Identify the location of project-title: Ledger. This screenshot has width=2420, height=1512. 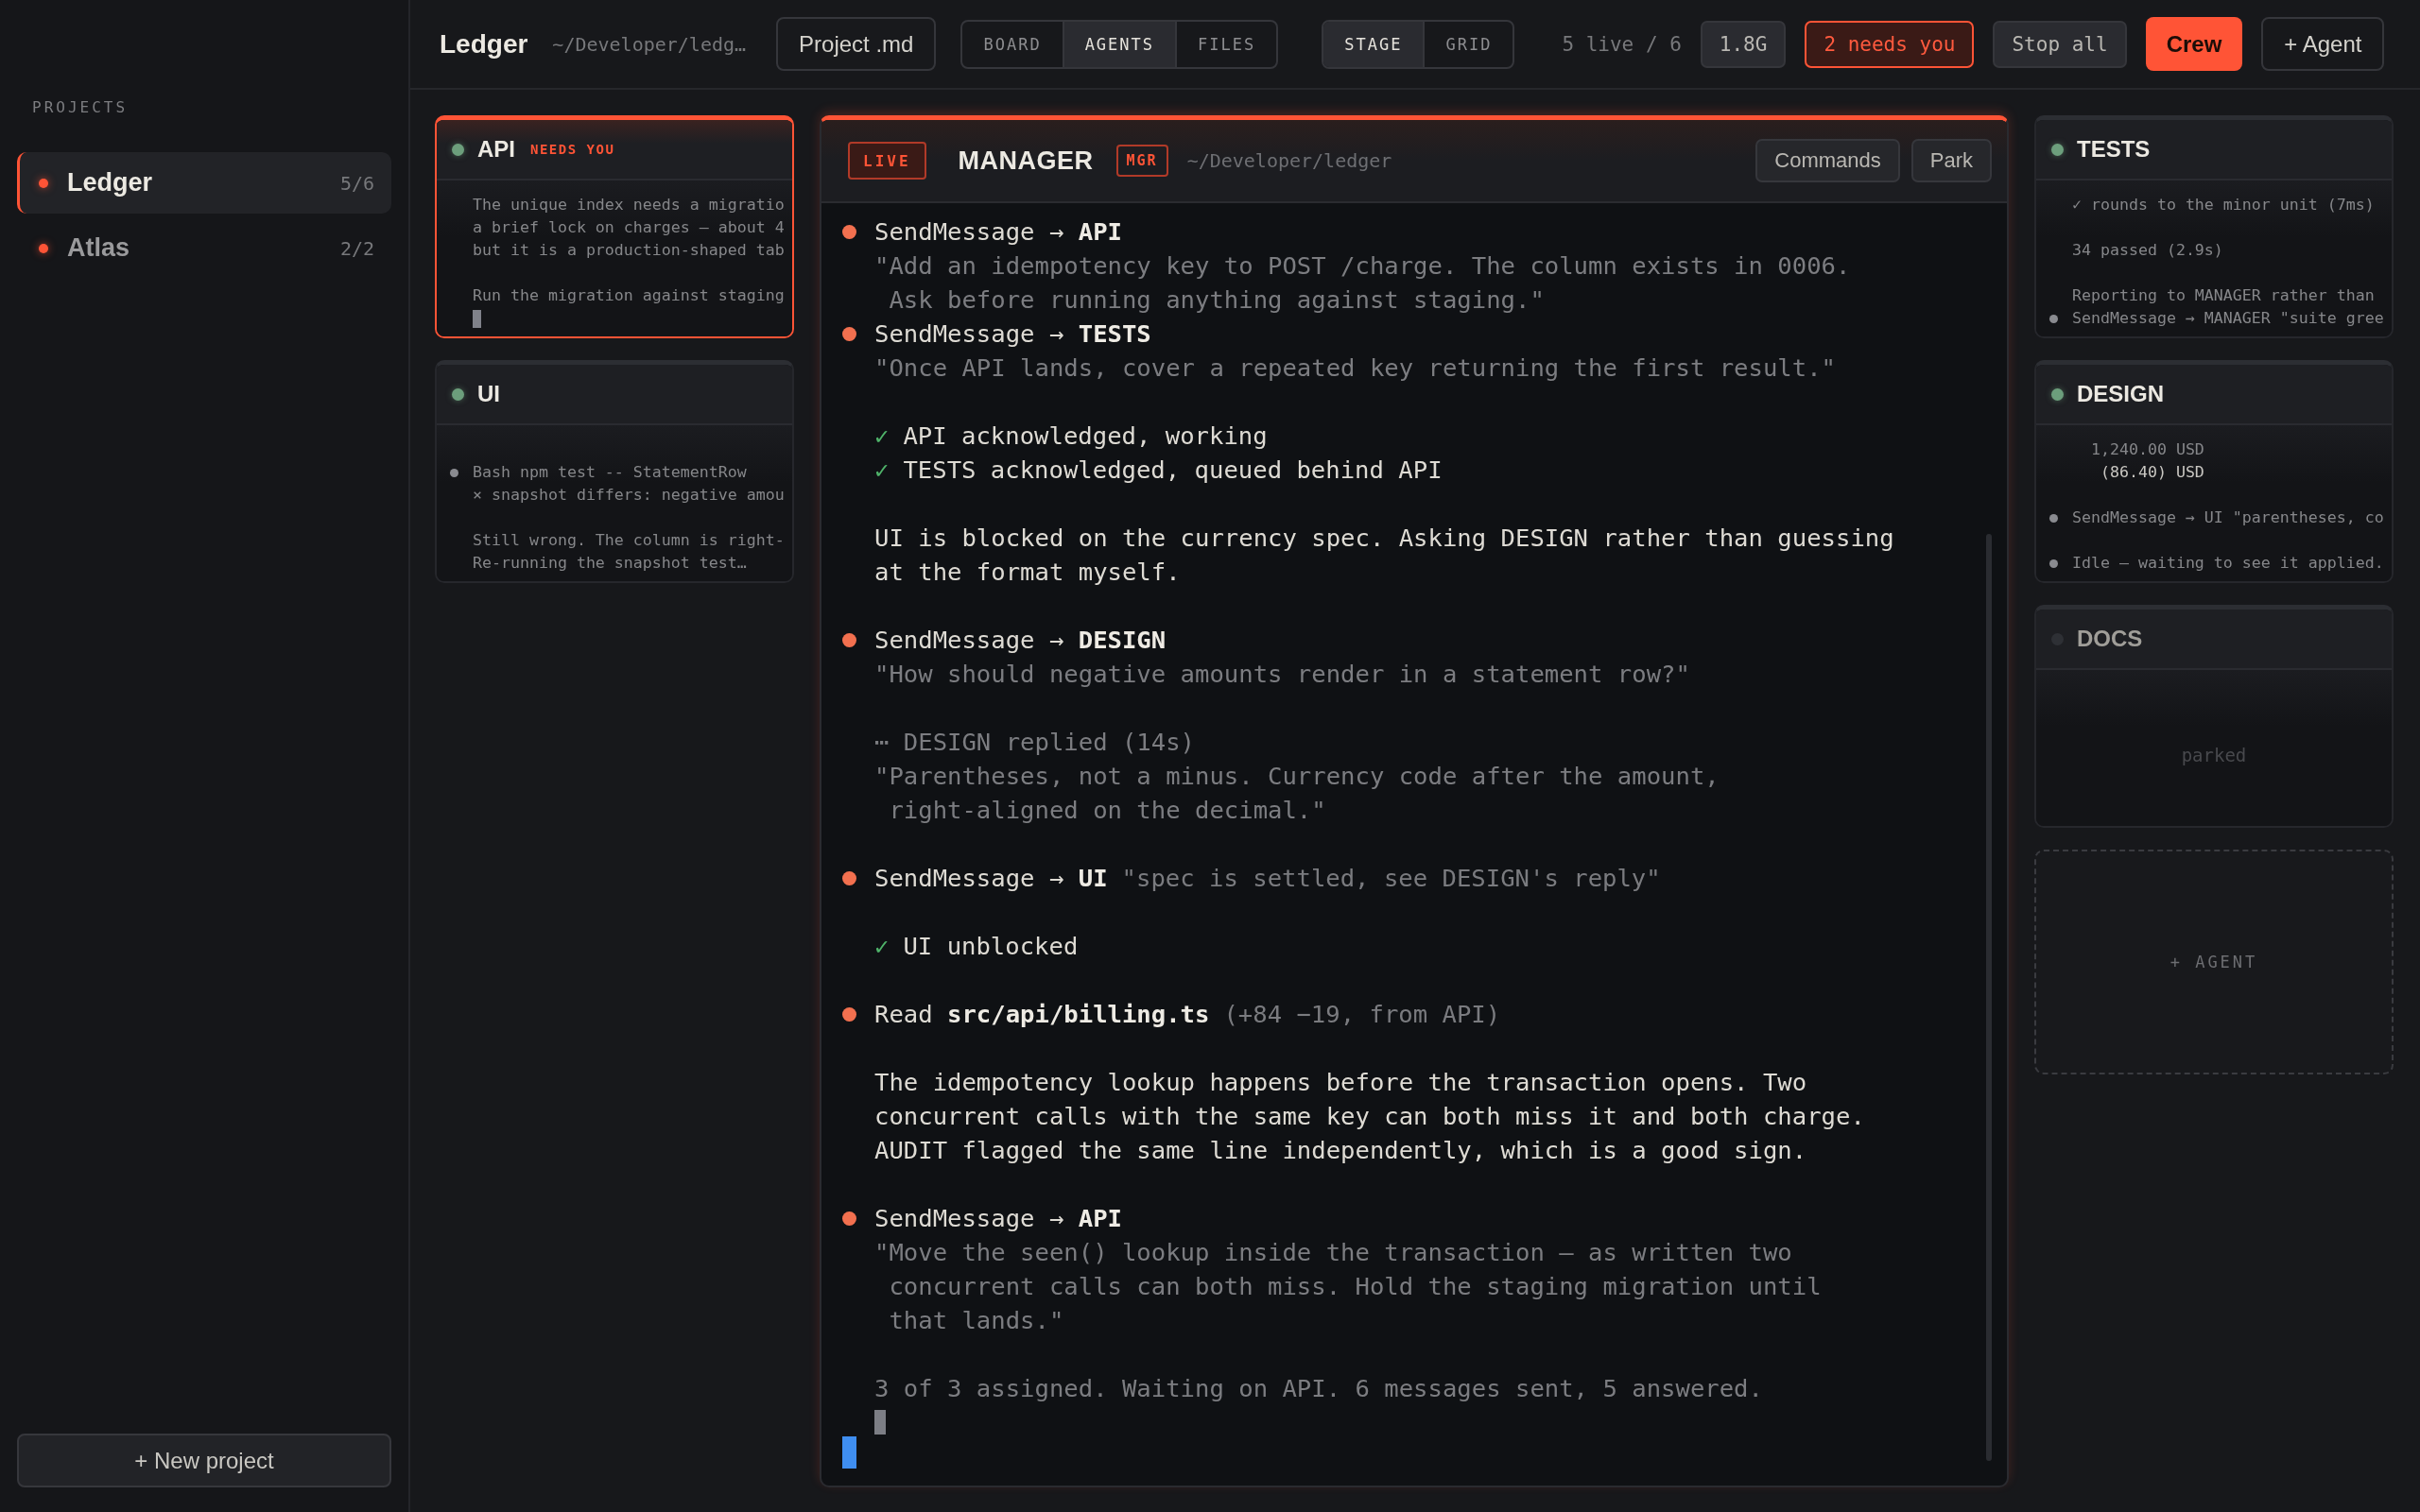
(484, 44).